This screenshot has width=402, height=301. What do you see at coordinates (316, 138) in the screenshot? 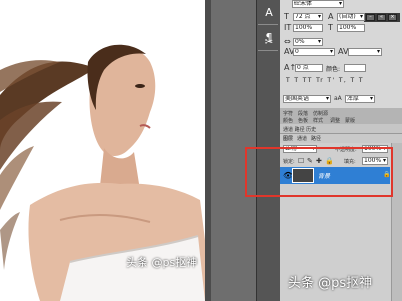
I see `tab-paths: 路径` at bounding box center [316, 138].